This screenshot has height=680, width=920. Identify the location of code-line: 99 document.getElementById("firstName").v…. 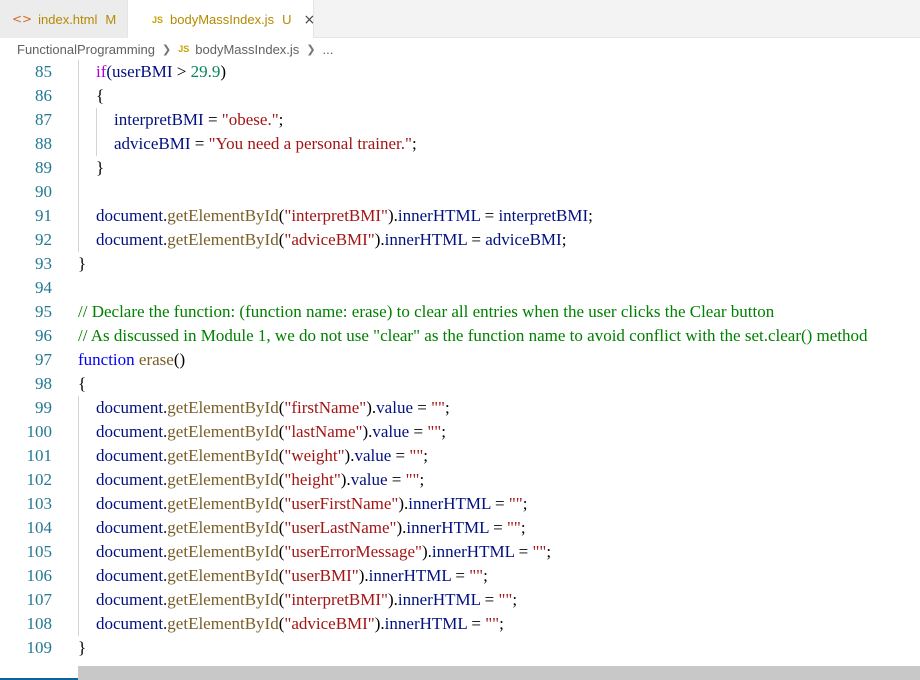
(460, 408).